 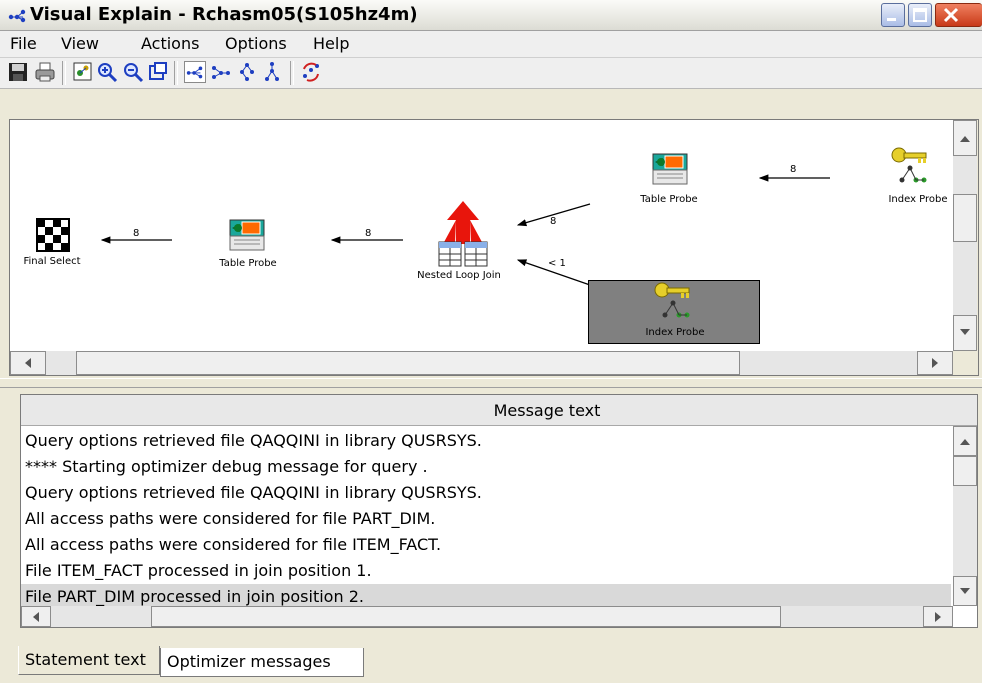 What do you see at coordinates (45, 72) in the screenshot?
I see `print-icon` at bounding box center [45, 72].